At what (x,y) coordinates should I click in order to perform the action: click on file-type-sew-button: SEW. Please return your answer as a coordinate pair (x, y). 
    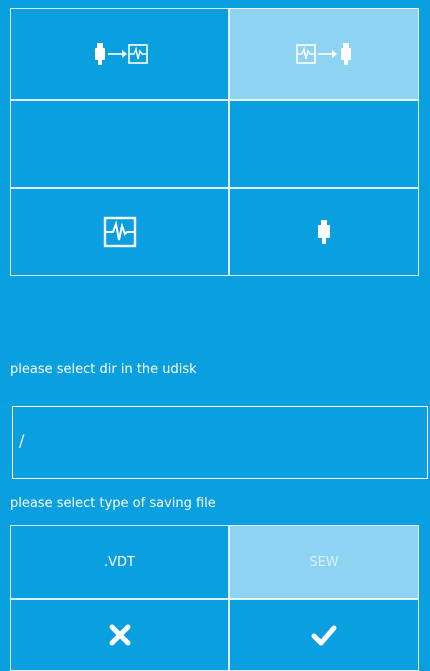
    Looking at the image, I should click on (324, 562).